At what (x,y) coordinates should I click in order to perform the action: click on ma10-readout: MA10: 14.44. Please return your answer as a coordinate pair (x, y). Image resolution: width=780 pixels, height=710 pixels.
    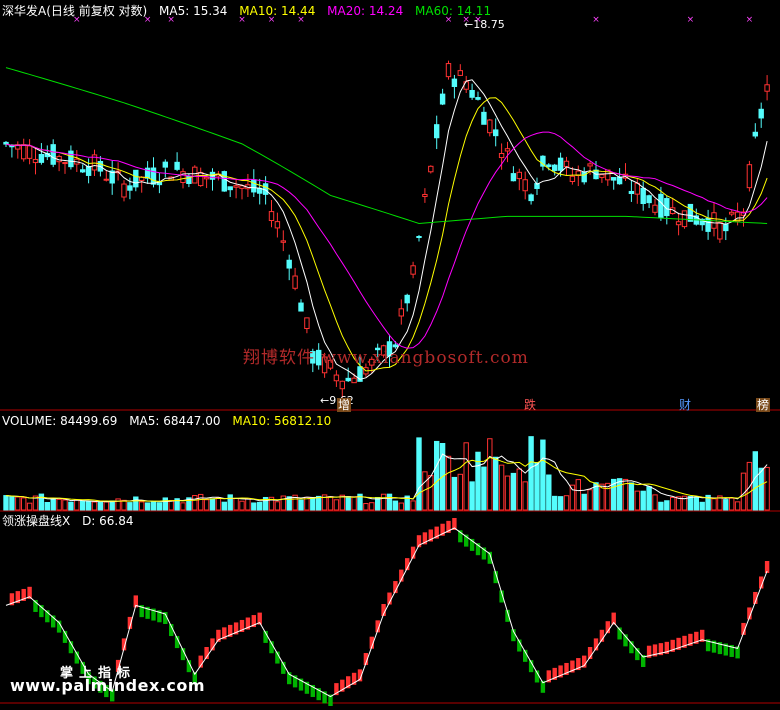
    Looking at the image, I should click on (277, 11).